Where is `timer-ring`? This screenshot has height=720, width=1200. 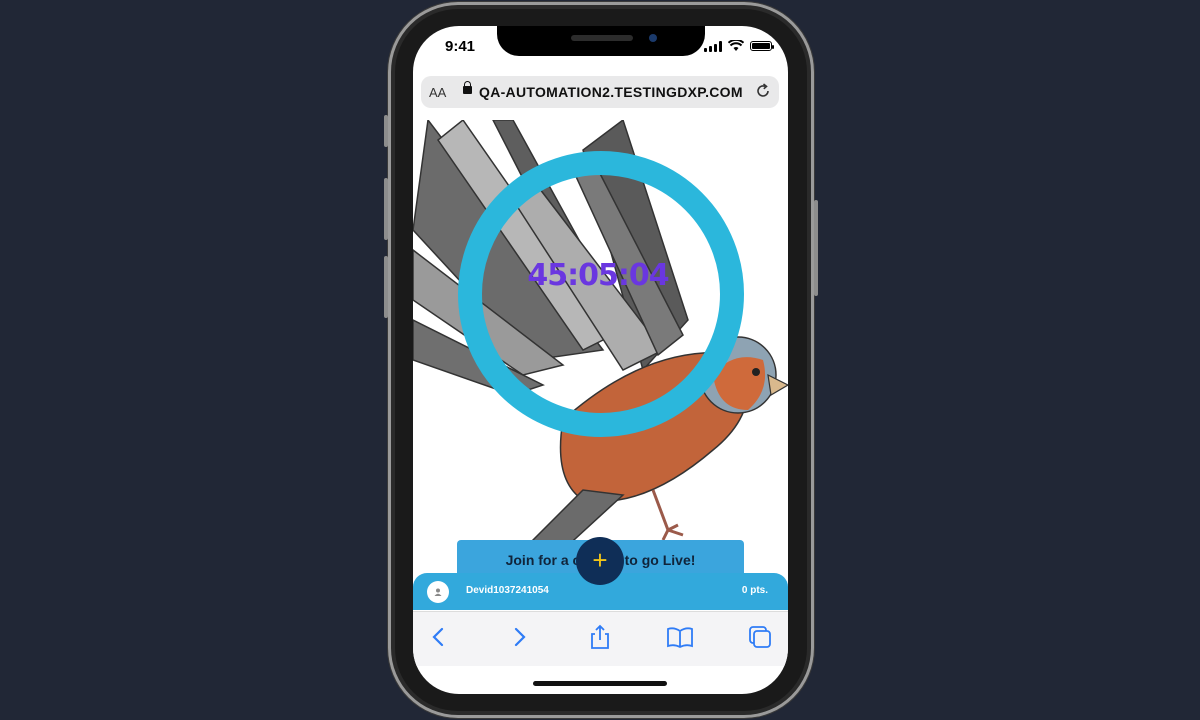 timer-ring is located at coordinates (601, 294).